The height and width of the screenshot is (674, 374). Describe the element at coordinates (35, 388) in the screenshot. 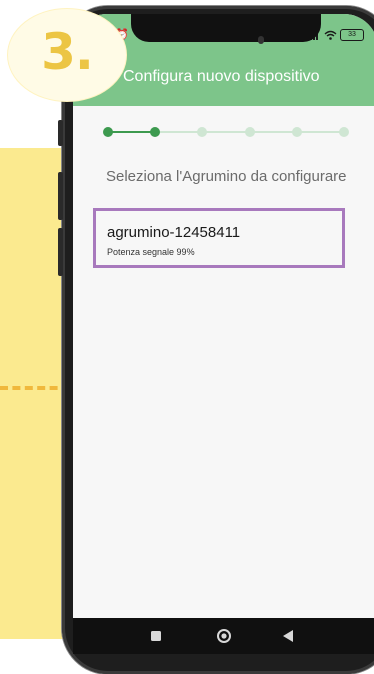

I see `dashed-connector-line` at that location.